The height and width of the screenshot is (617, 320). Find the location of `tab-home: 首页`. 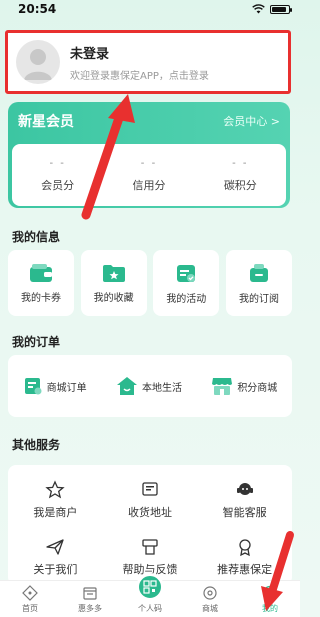

tab-home: 首页 is located at coordinates (30, 599).